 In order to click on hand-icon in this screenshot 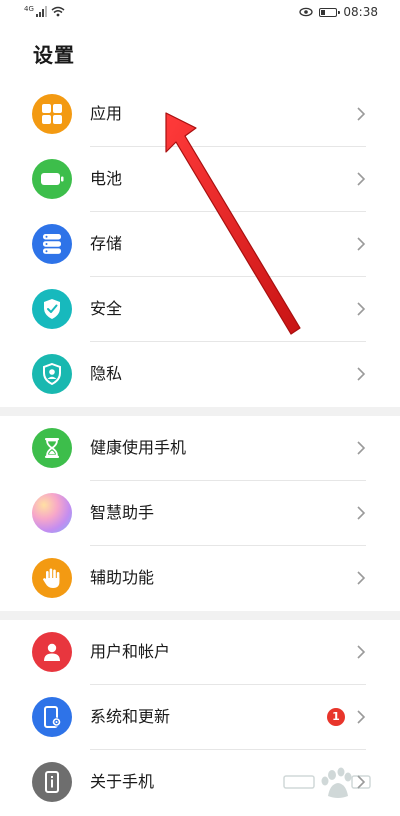, I will do `click(52, 578)`.